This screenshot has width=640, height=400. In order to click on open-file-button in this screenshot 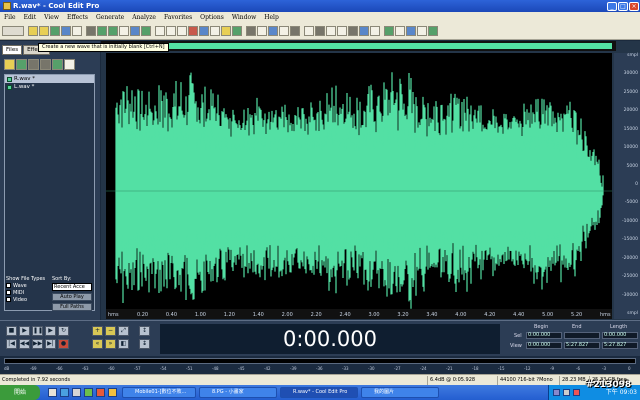, I will do `click(44, 31)`.